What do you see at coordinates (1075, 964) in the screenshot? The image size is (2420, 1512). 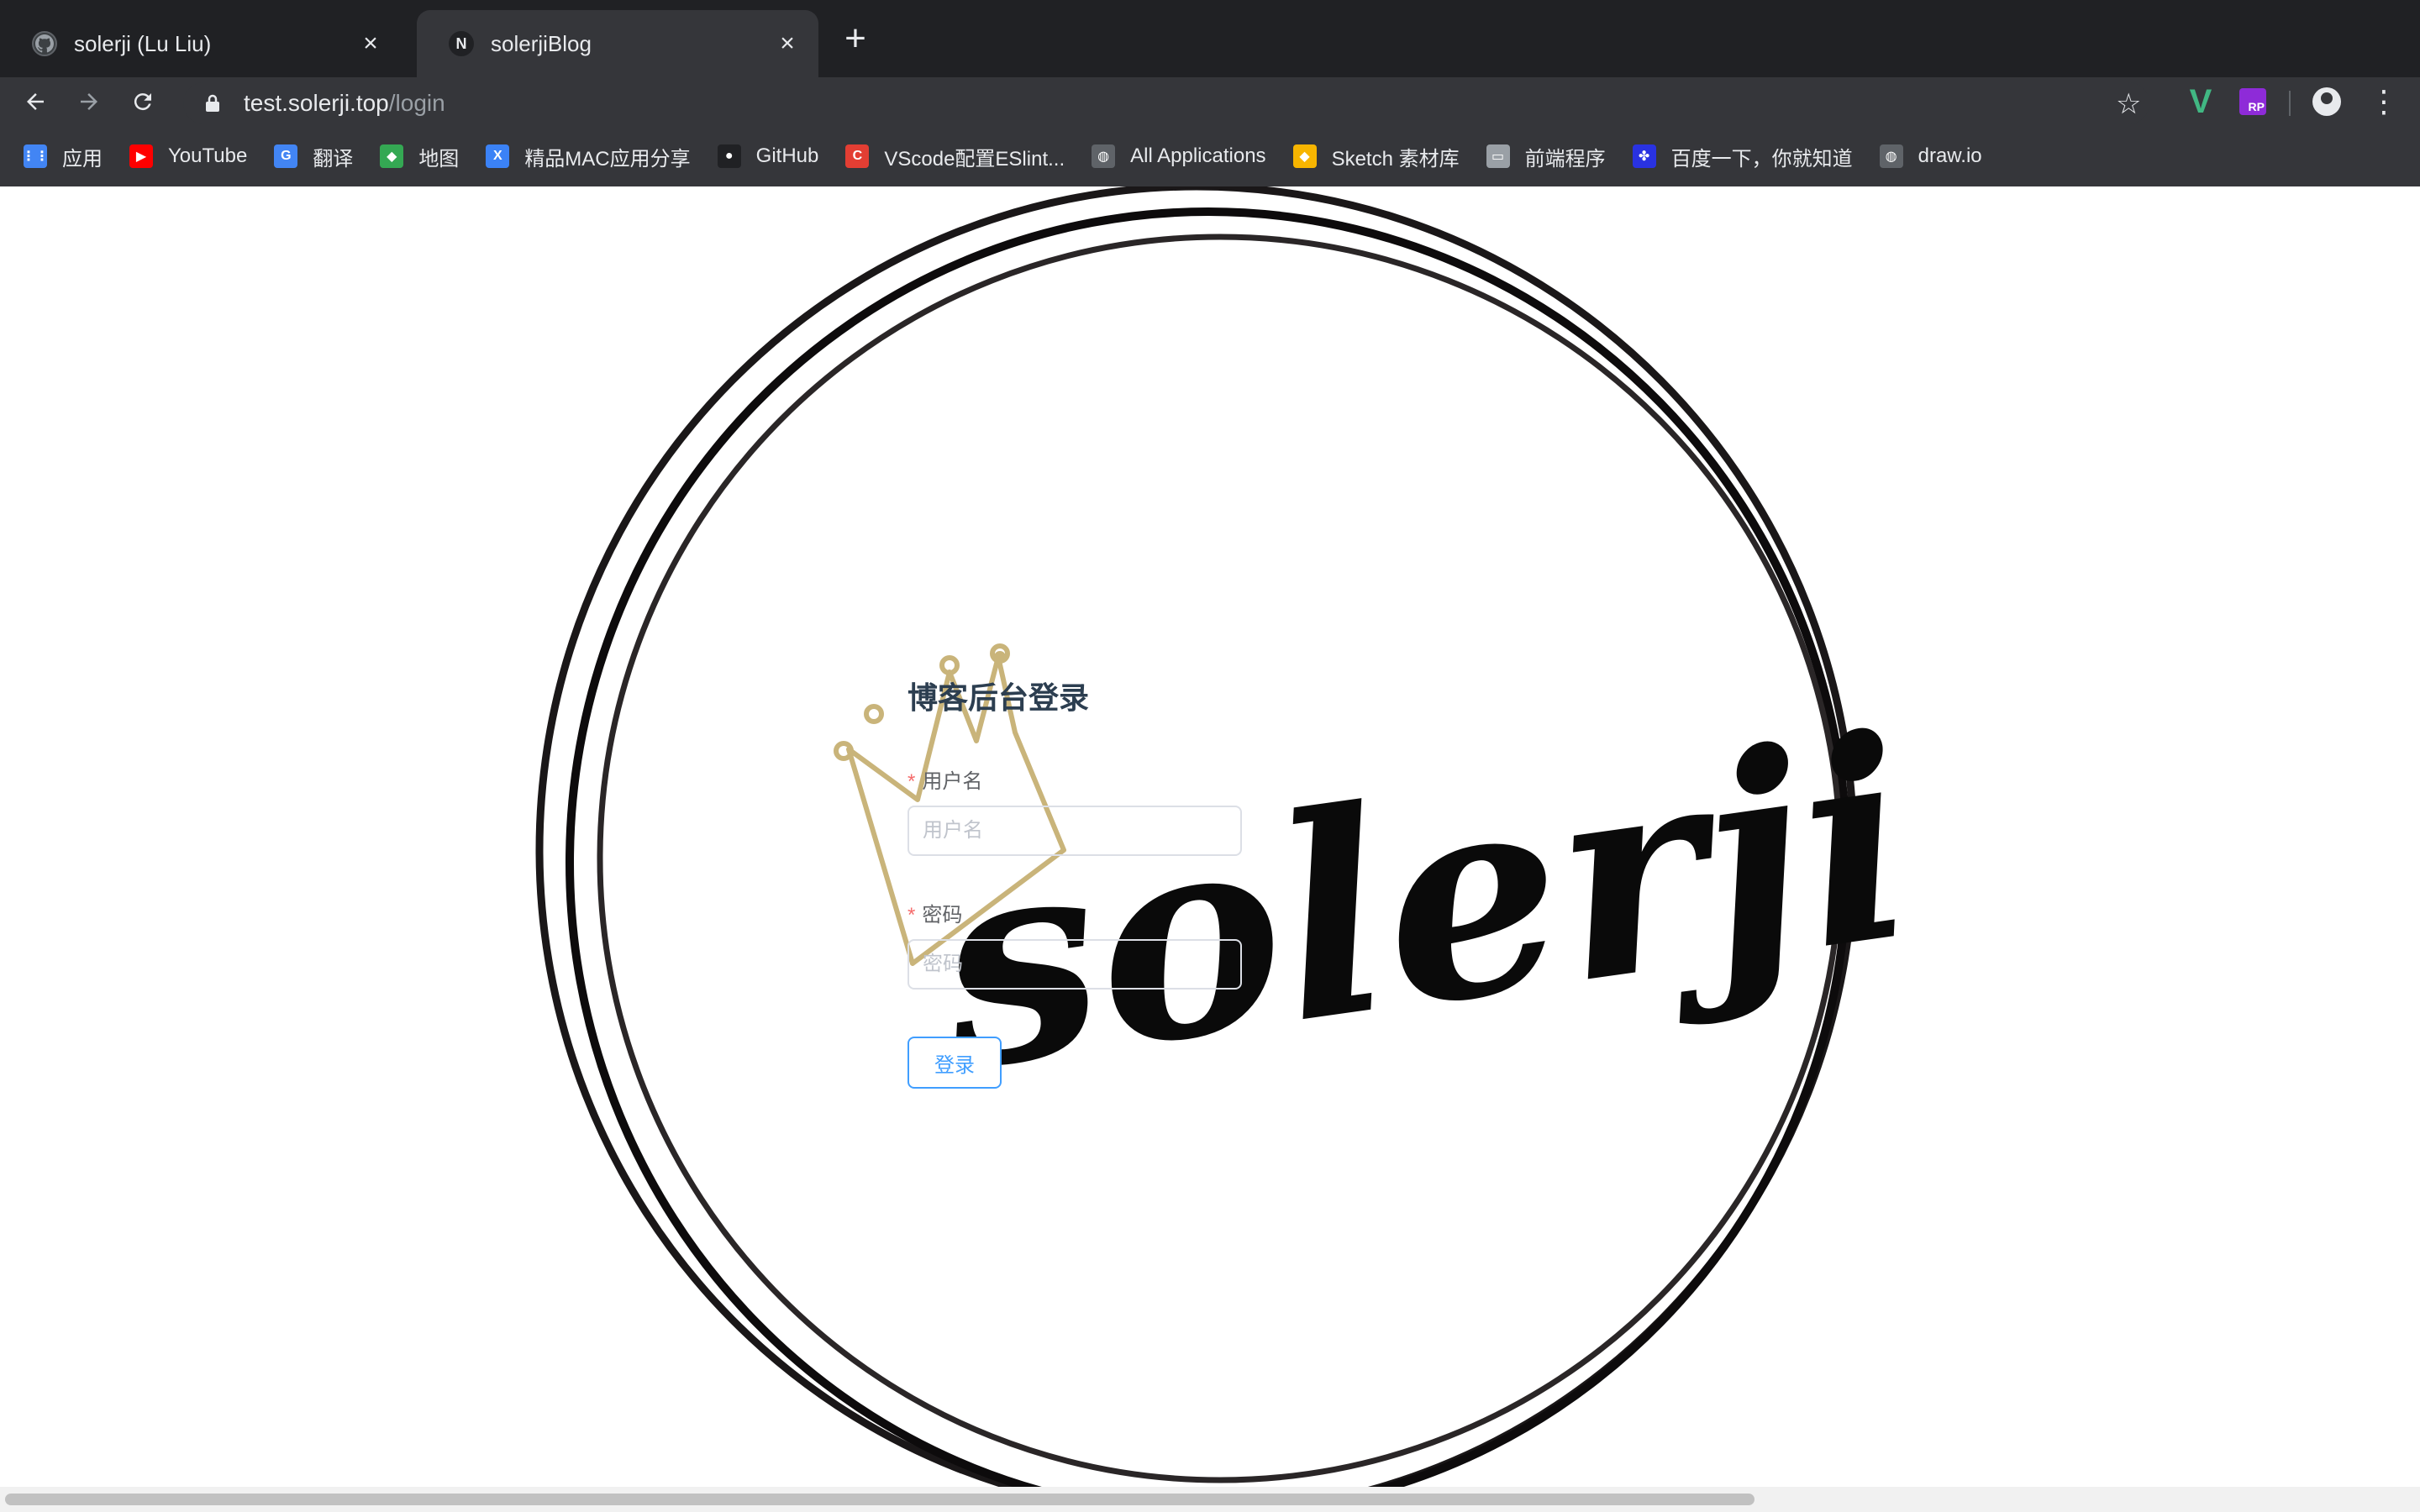 I see `password-input` at bounding box center [1075, 964].